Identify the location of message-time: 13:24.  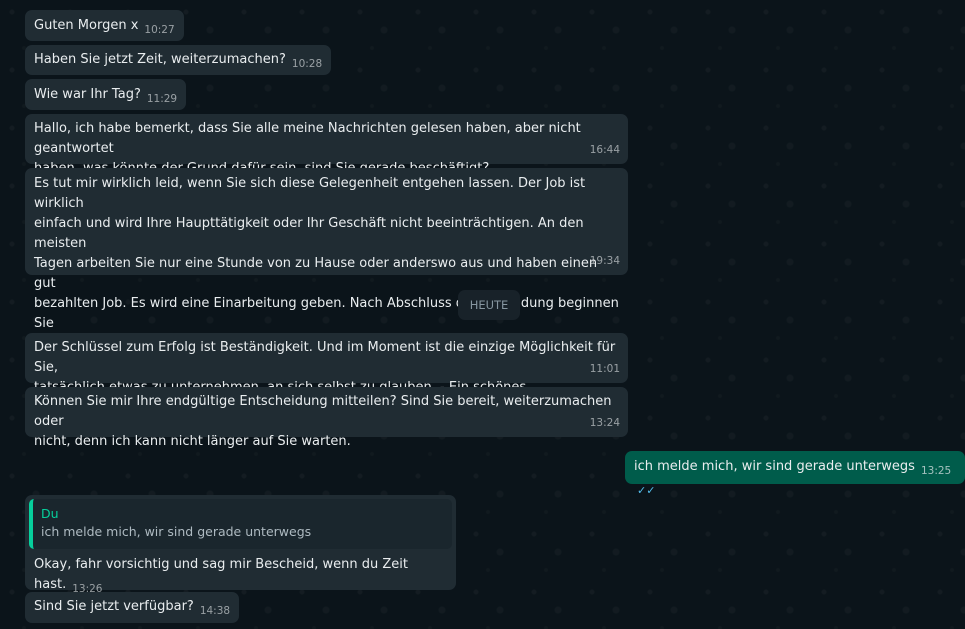
(604, 423).